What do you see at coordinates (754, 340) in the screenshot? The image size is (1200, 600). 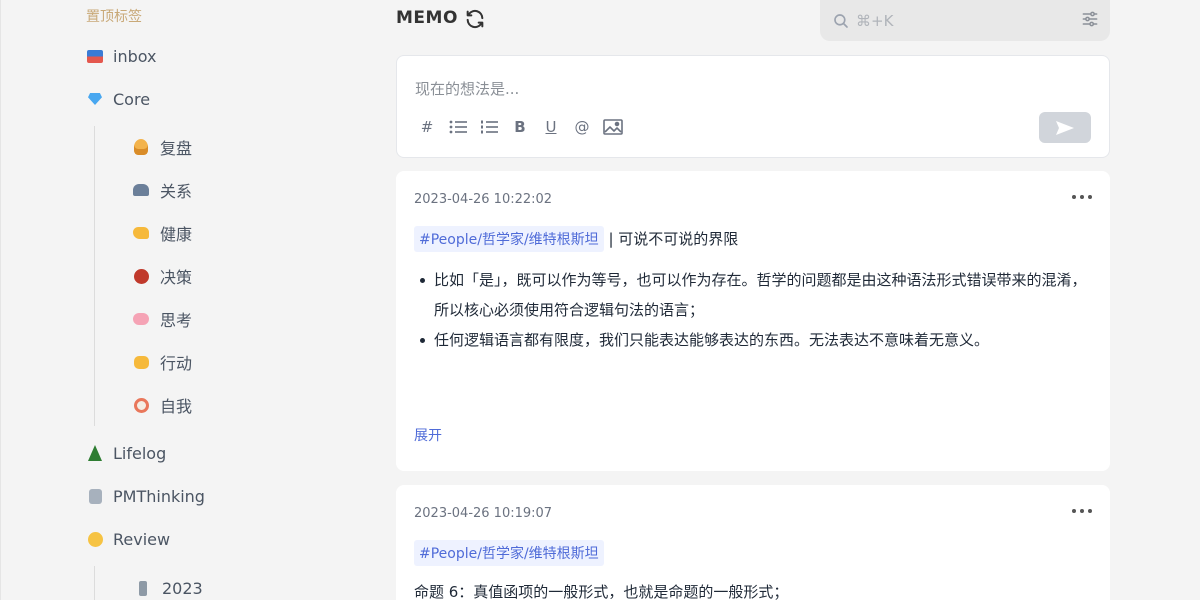 I see `list-item: 任何逻辑语言都有限度，我们只能表达能够表达的东西。无法表达不意味着无意义。` at bounding box center [754, 340].